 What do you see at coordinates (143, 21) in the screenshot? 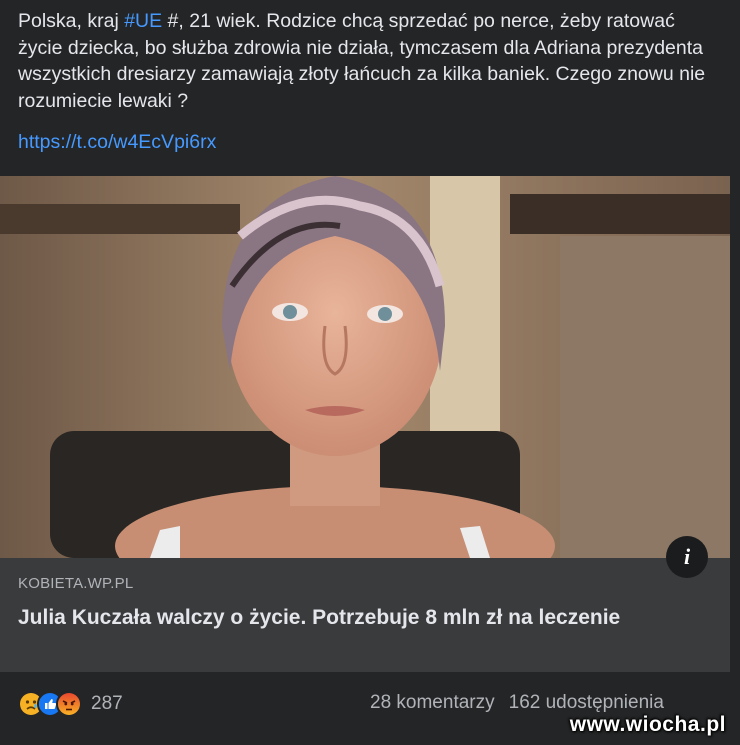
I see `hashtag-link: #UE` at bounding box center [143, 21].